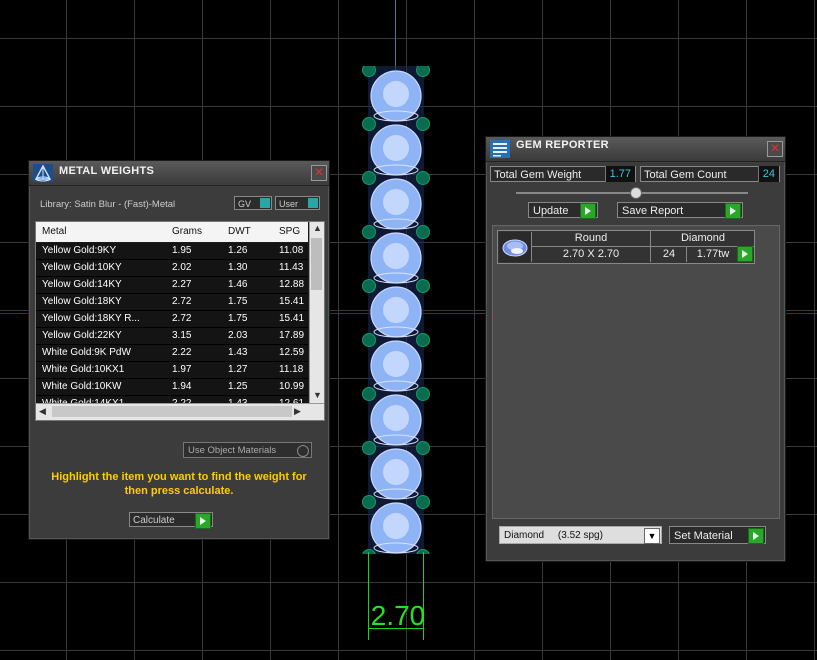 The width and height of the screenshot is (817, 660). Describe the element at coordinates (107, 171) in the screenshot. I see `metal-weights-title: METAL WEIGHTS` at that location.